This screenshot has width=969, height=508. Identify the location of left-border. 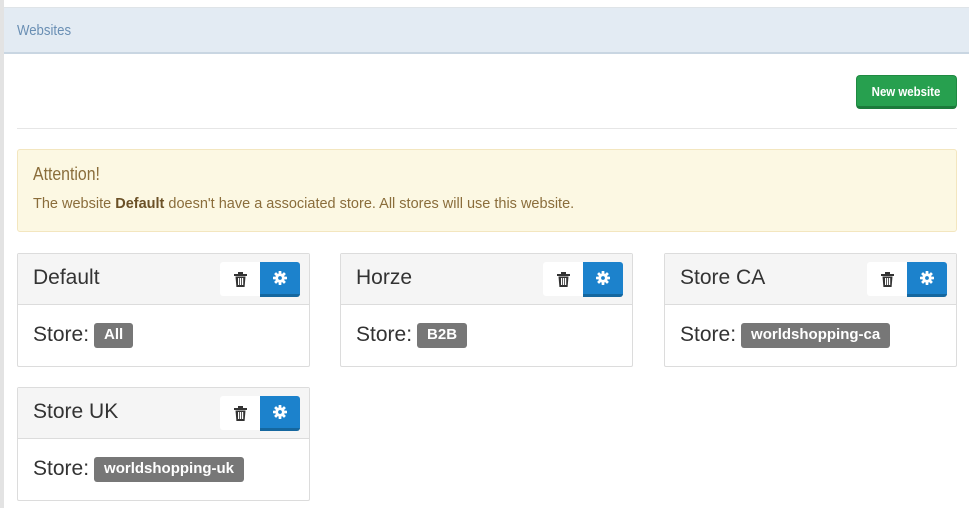
(2, 254).